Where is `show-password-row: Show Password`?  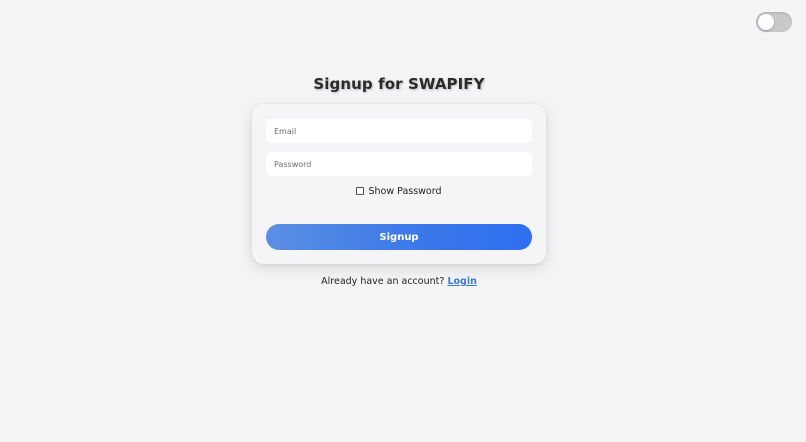
show-password-row: Show Password is located at coordinates (399, 191).